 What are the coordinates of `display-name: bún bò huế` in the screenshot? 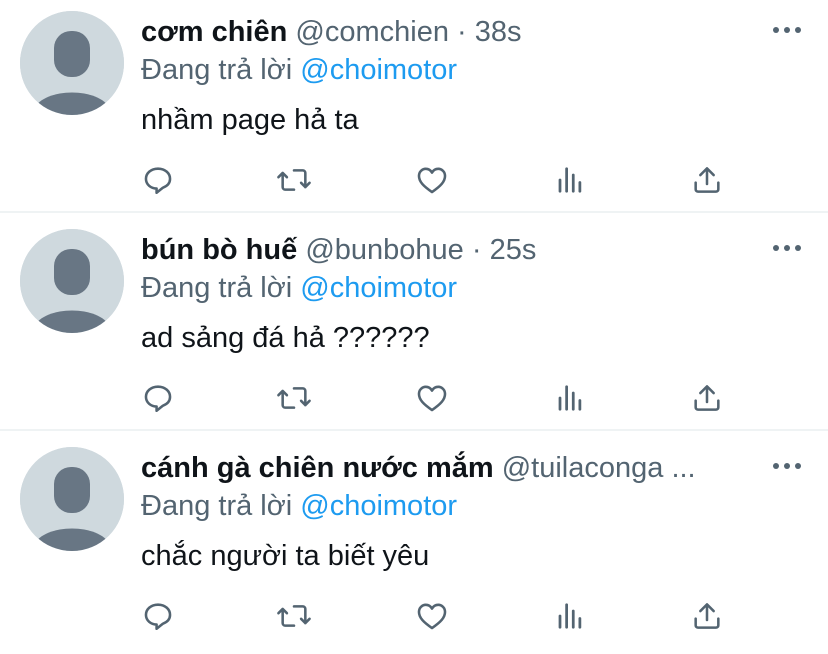 It's located at (219, 250).